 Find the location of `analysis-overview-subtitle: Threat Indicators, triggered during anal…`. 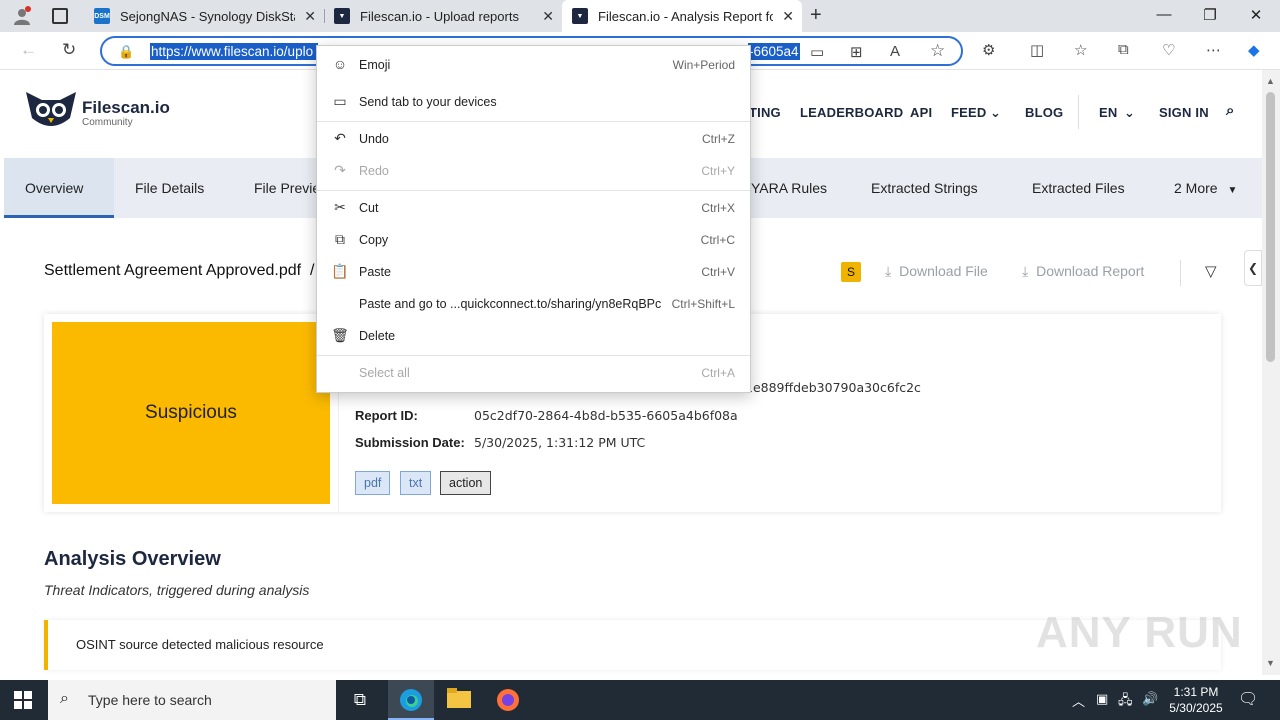

analysis-overview-subtitle: Threat Indicators, triggered during anal… is located at coordinates (177, 590).